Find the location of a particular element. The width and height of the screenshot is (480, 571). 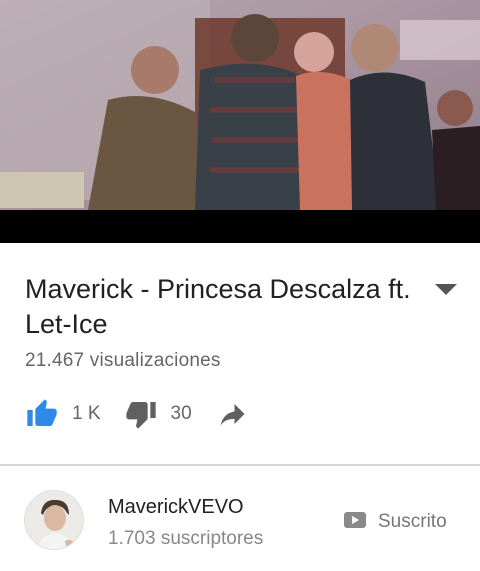

video-title: Maverick - Princesa Descalza ft. Let-Ice is located at coordinates (218, 306).